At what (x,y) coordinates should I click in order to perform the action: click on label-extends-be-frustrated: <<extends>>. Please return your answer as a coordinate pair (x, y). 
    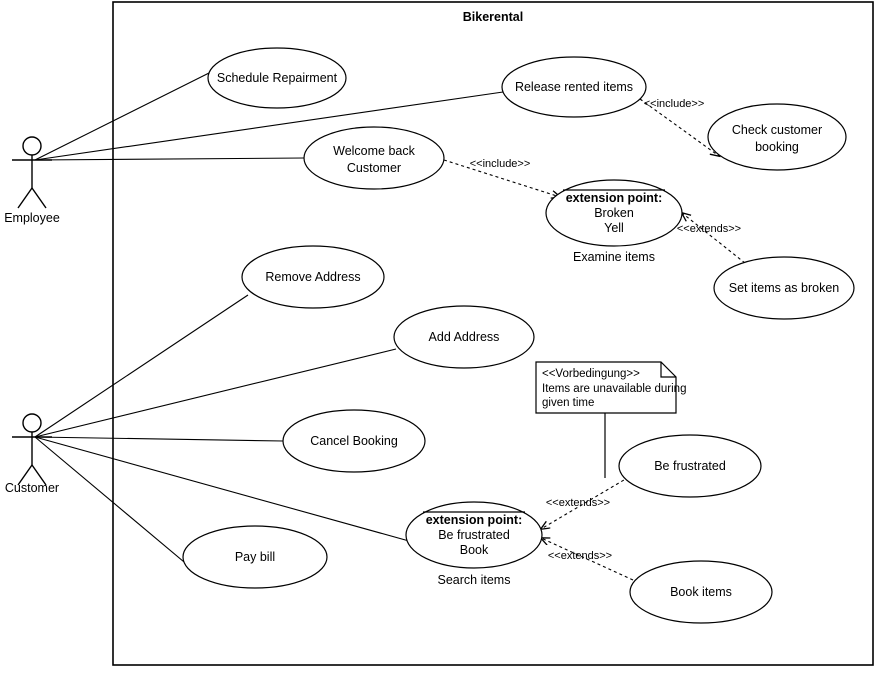
    Looking at the image, I should click on (578, 503).